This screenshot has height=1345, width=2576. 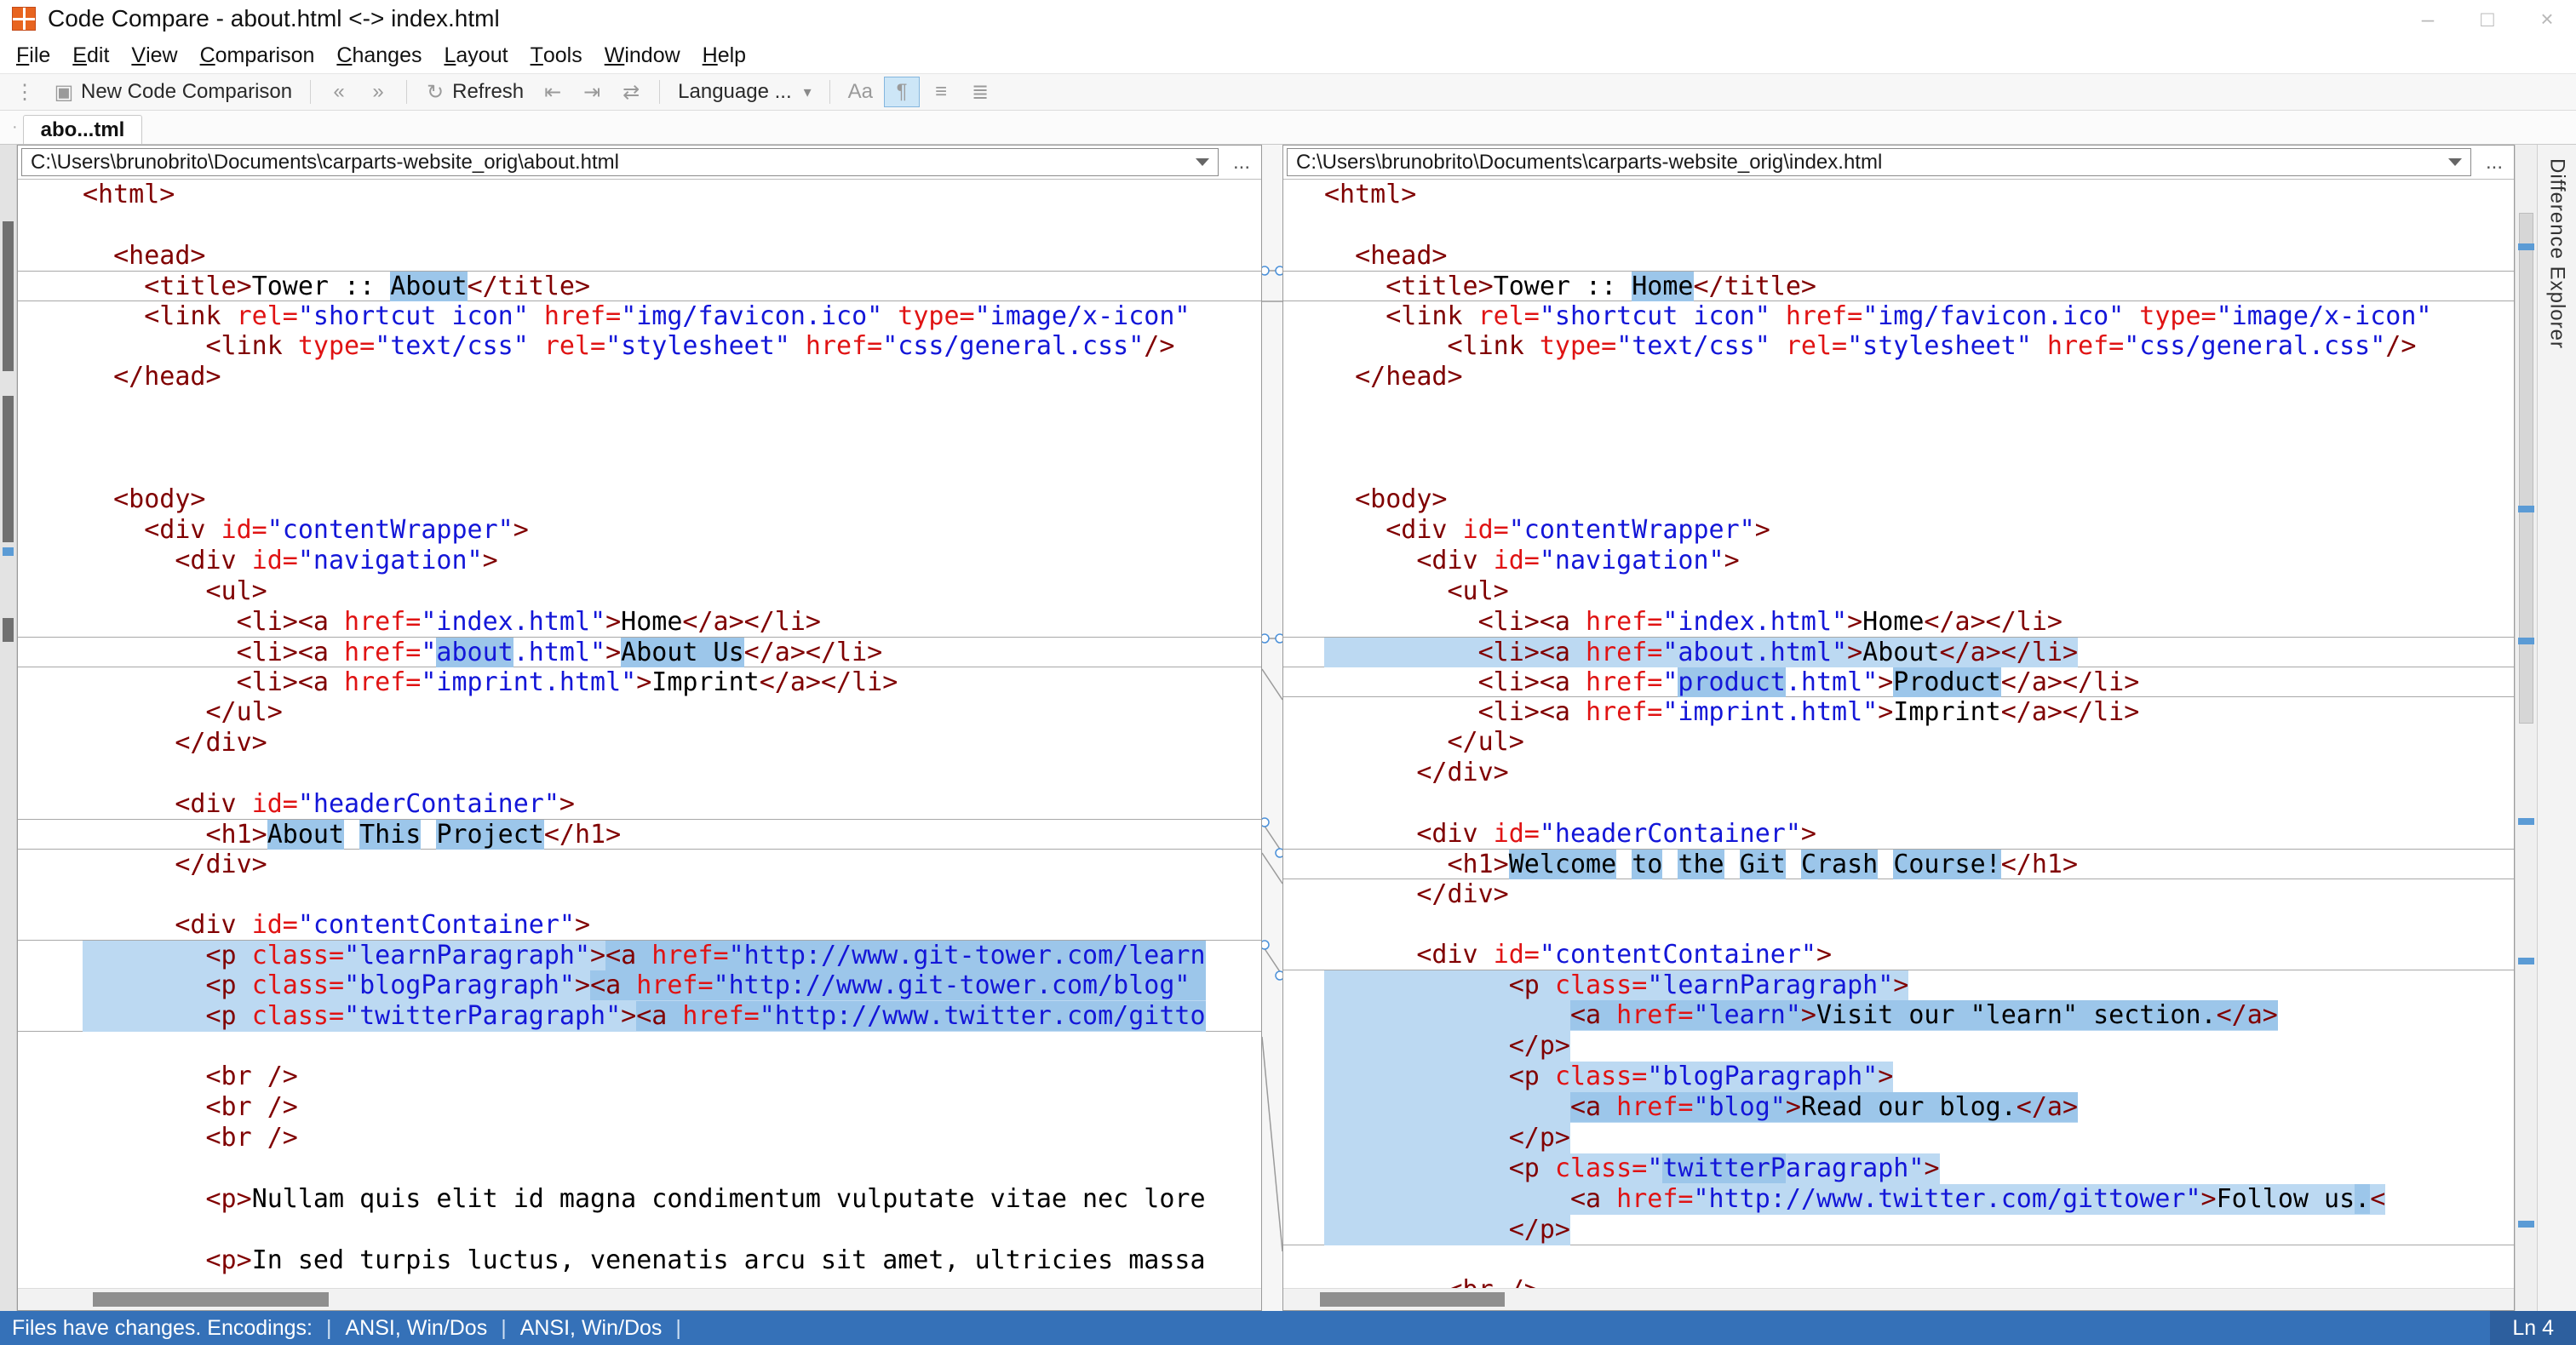 I want to click on code-line: <ul>, so click(x=639, y=591).